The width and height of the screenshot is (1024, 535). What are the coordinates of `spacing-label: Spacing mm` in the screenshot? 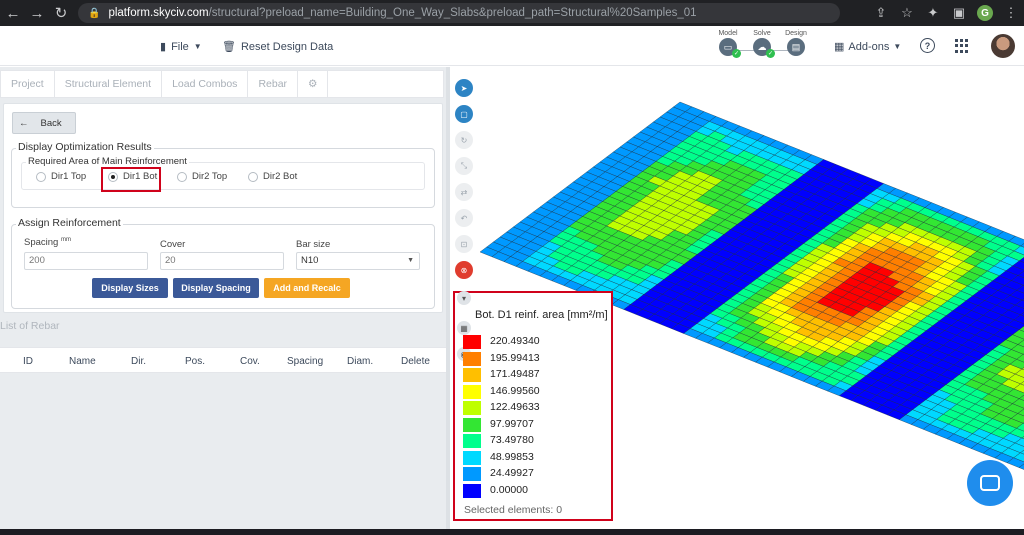 It's located at (47, 243).